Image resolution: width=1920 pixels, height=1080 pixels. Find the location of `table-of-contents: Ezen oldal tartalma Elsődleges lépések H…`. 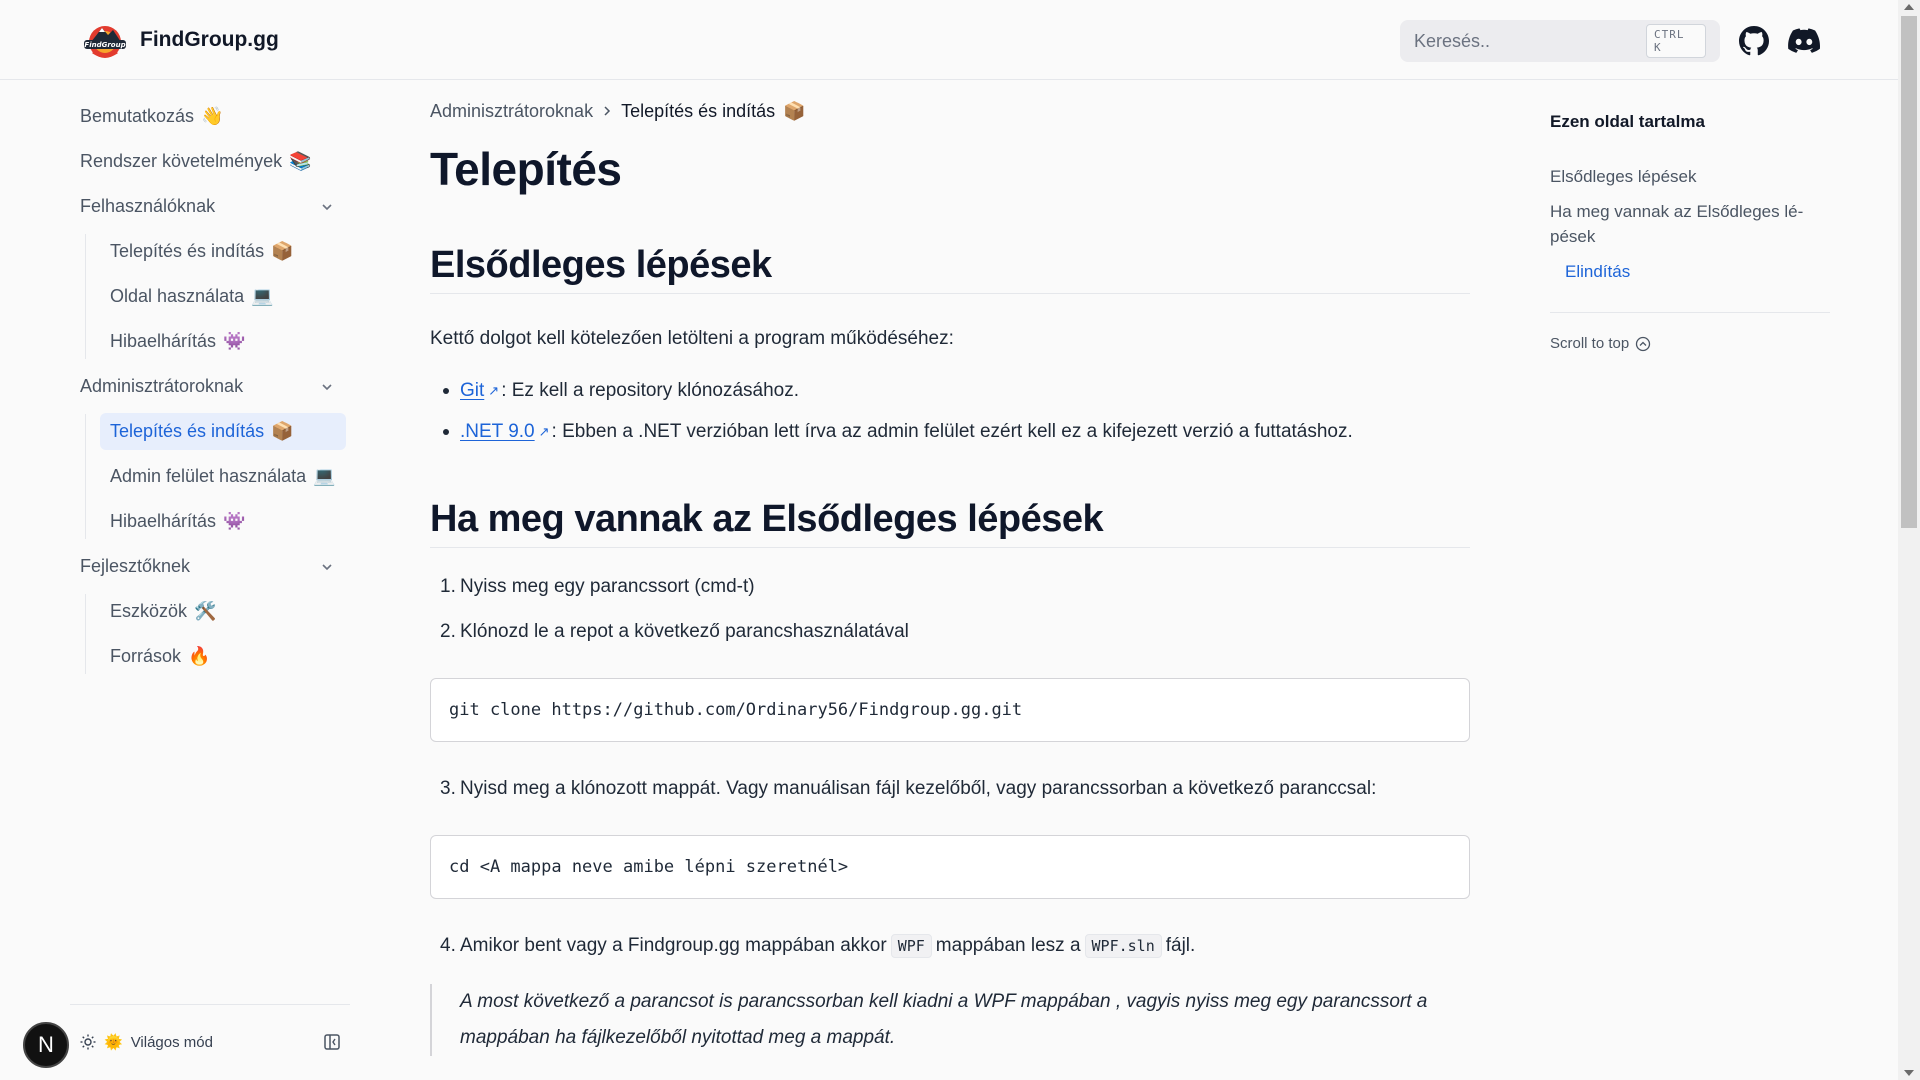

table-of-contents: Ezen oldal tartalma Elsődleges lépések H… is located at coordinates (1690, 232).